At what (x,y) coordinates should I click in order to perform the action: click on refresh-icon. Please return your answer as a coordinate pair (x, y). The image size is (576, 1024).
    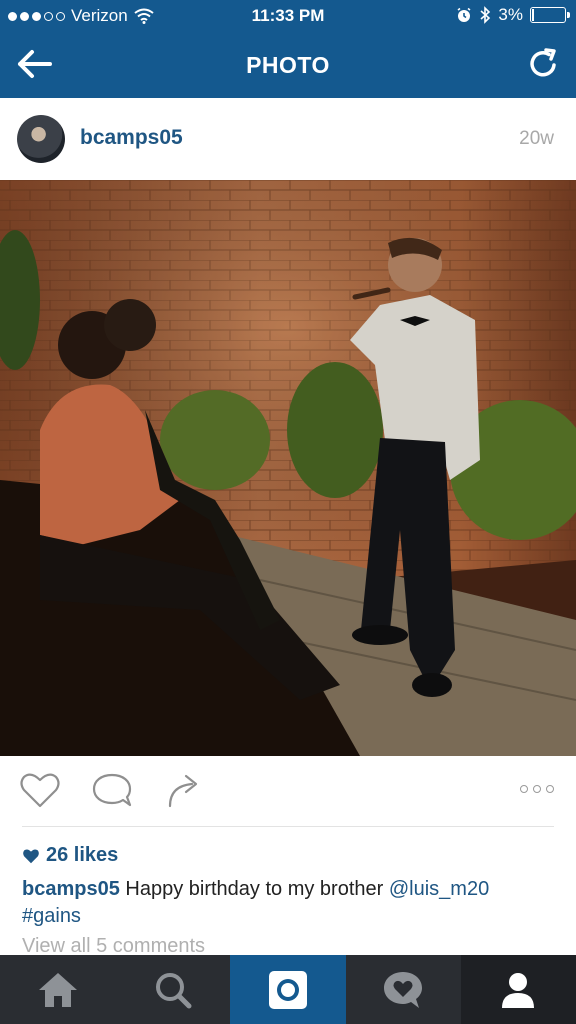
    Looking at the image, I should click on (544, 64).